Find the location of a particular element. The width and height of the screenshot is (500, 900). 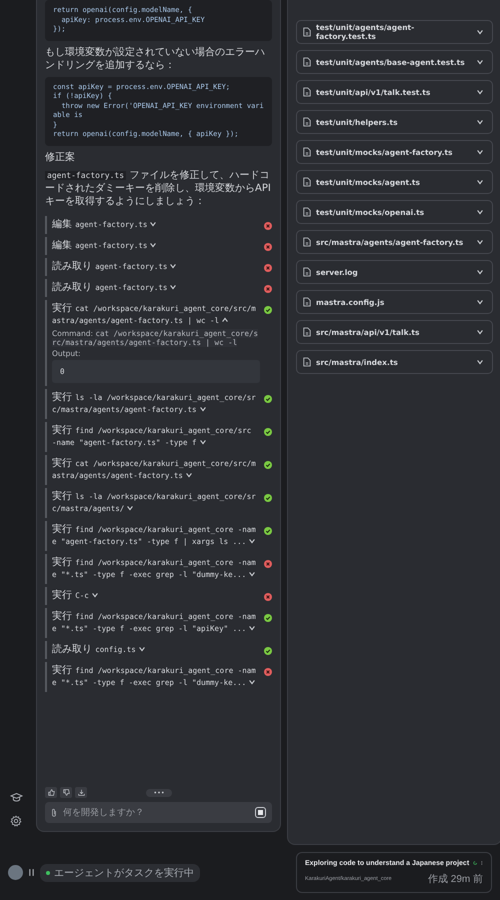

stop-button is located at coordinates (260, 812).